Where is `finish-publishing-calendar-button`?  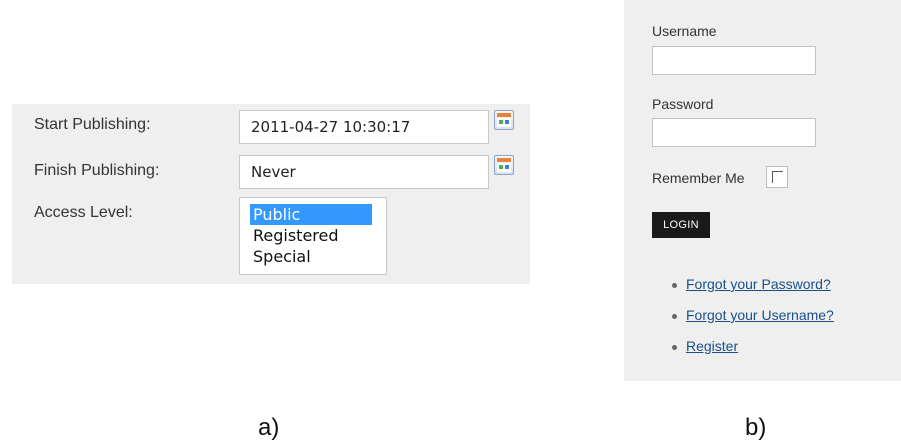 finish-publishing-calendar-button is located at coordinates (504, 165).